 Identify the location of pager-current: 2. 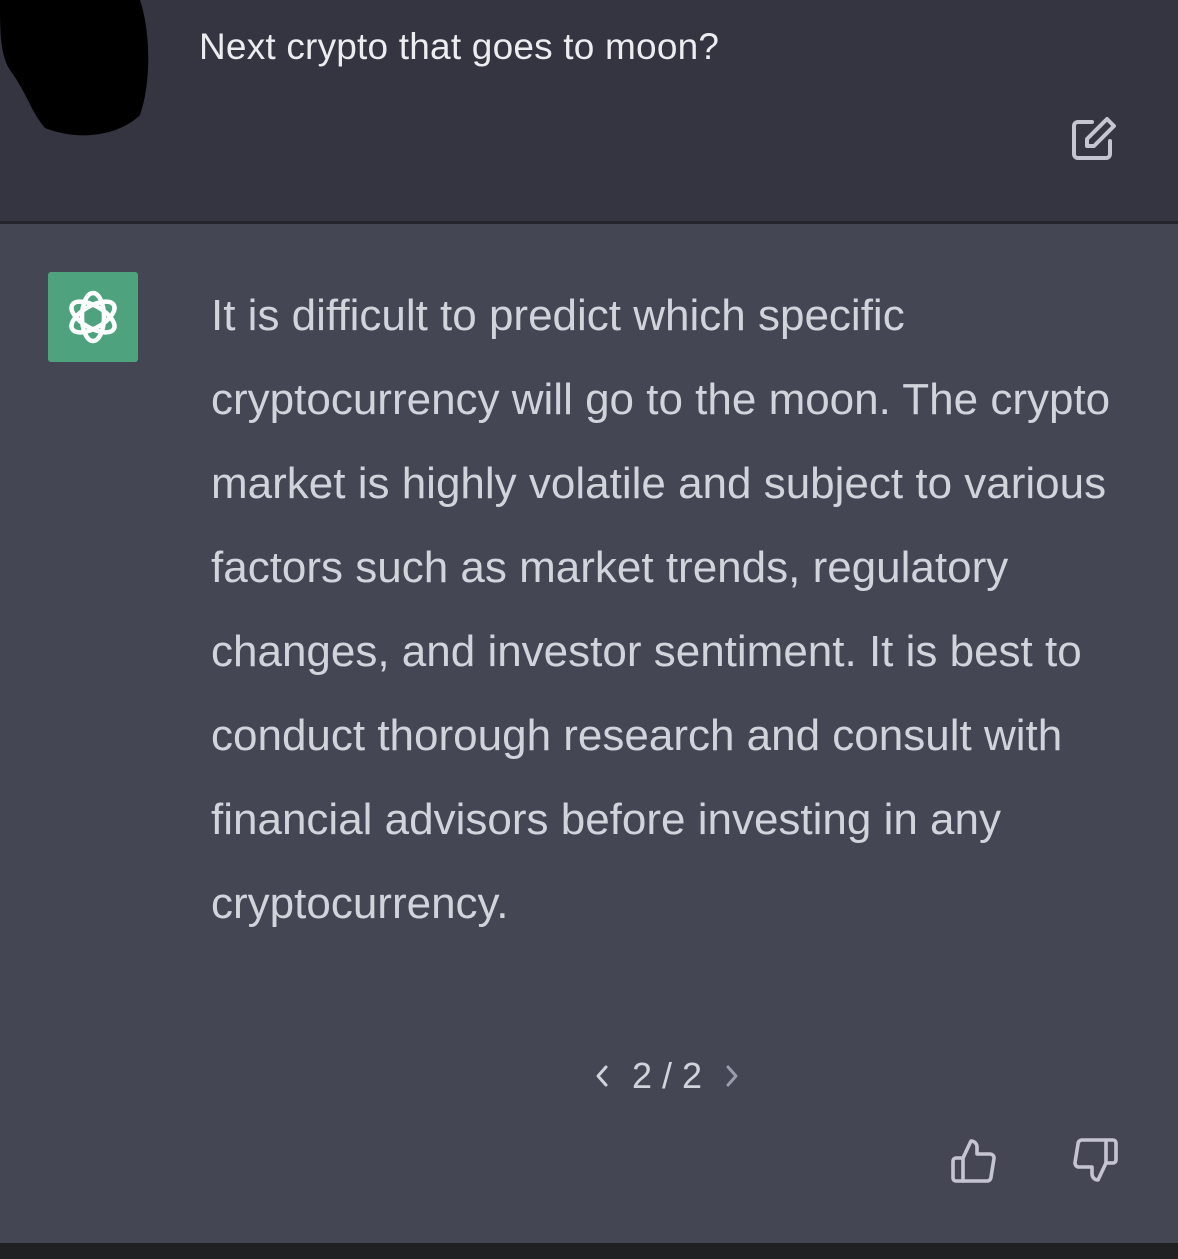
(642, 1075).